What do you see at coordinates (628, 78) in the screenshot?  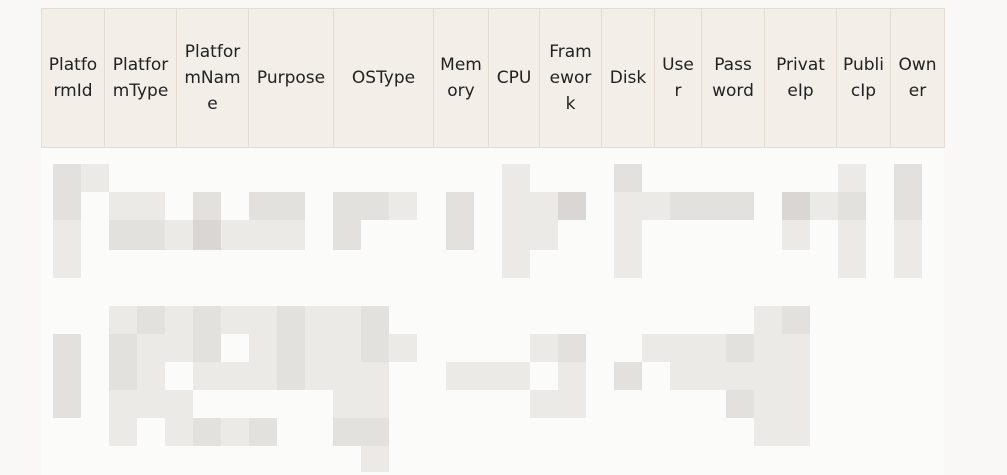 I see `column-header-disk: Disk` at bounding box center [628, 78].